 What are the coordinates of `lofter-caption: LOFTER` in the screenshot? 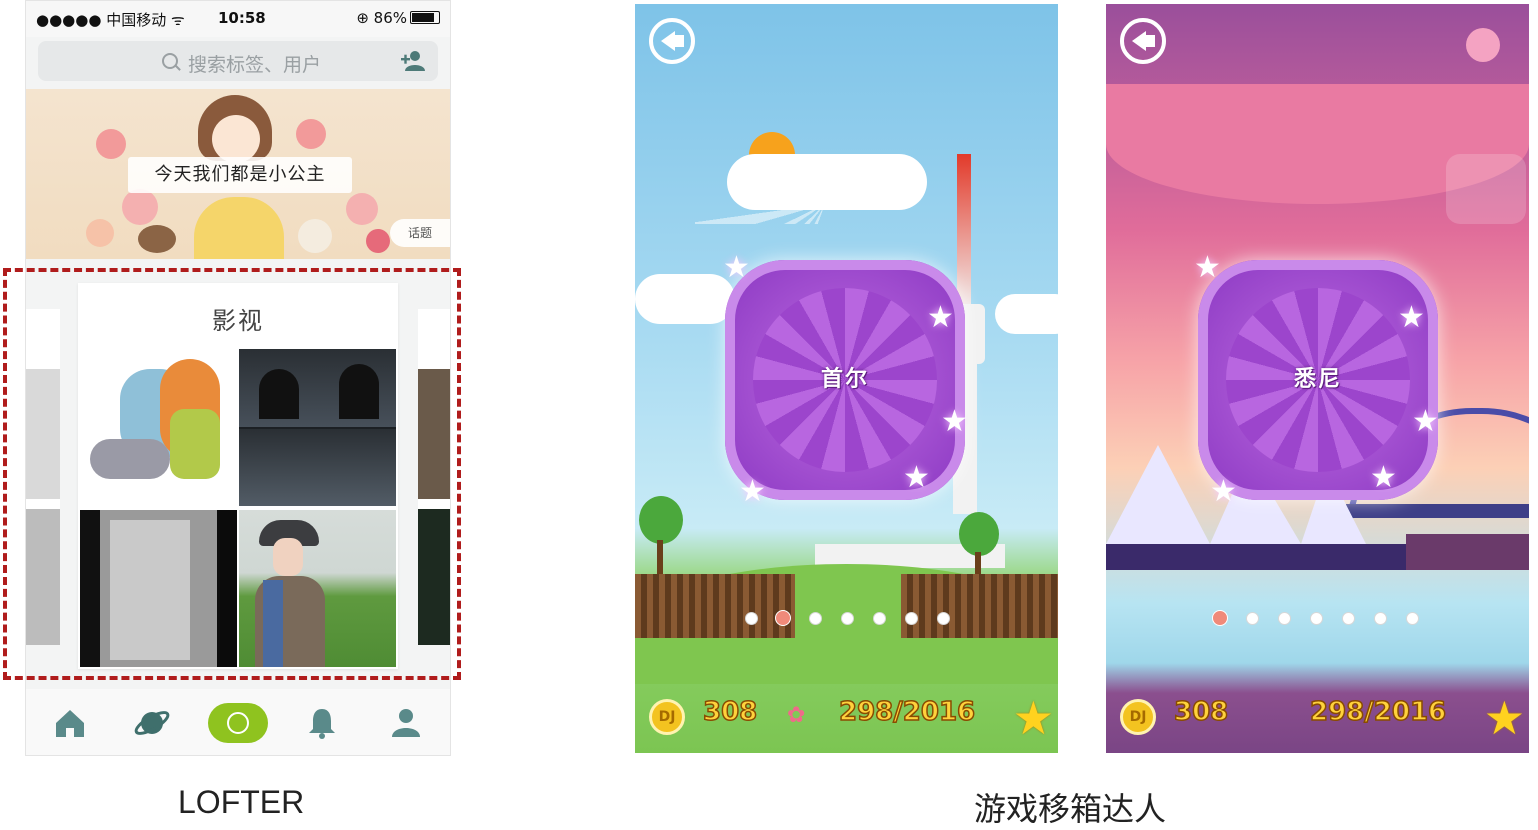 It's located at (241, 802).